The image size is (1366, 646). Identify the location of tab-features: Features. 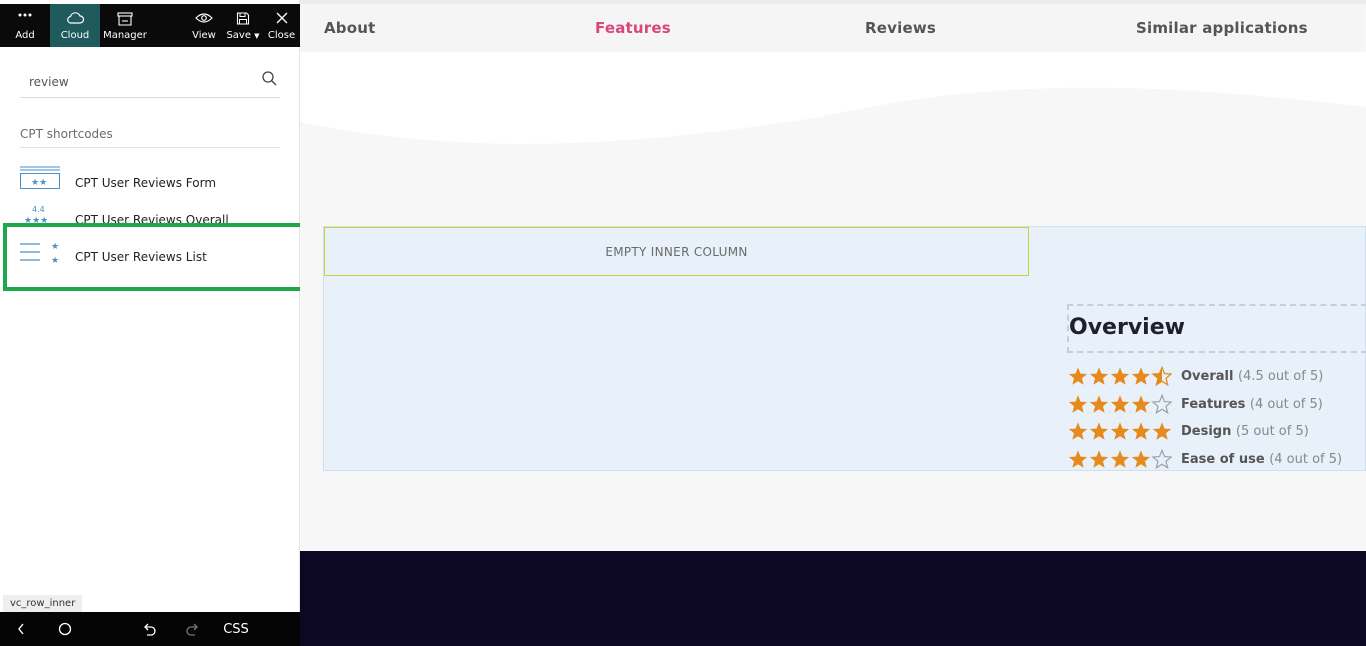
(633, 28).